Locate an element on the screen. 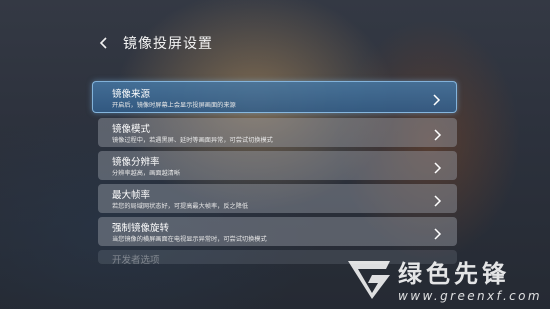  setting-item-max-framerate: 最大帧率 若您的局域网状态好，可提高最大帧率，反之降低 is located at coordinates (277, 198).